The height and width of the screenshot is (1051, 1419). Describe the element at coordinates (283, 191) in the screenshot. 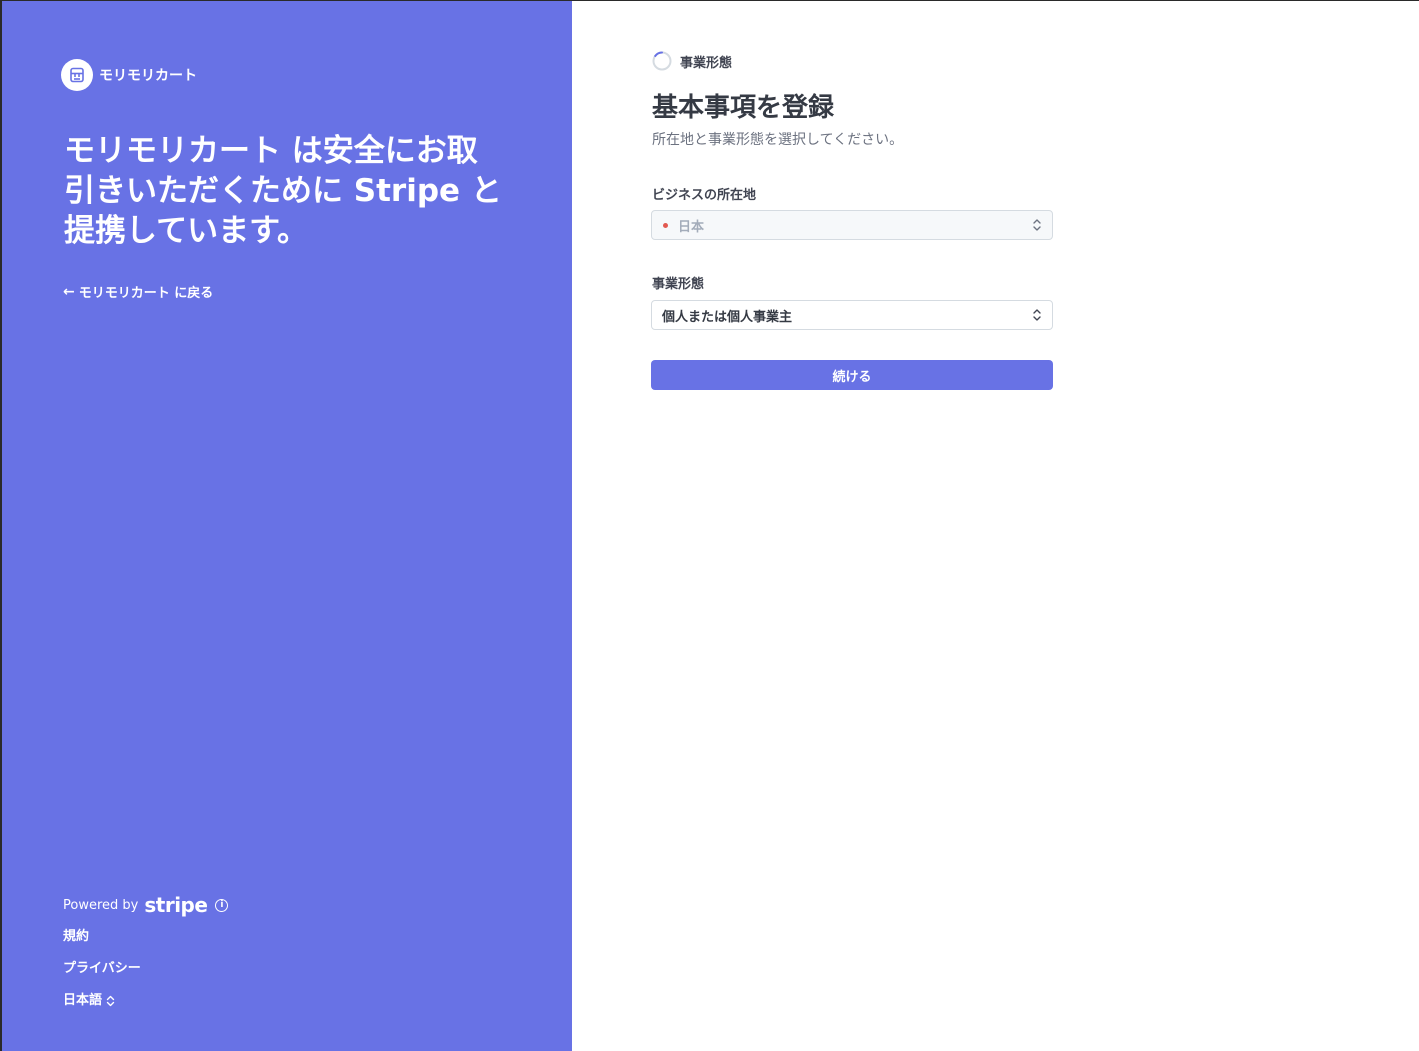

I see `headline: モリモリカート は安全にお取引きいただくために Stripe と提携しています。` at that location.